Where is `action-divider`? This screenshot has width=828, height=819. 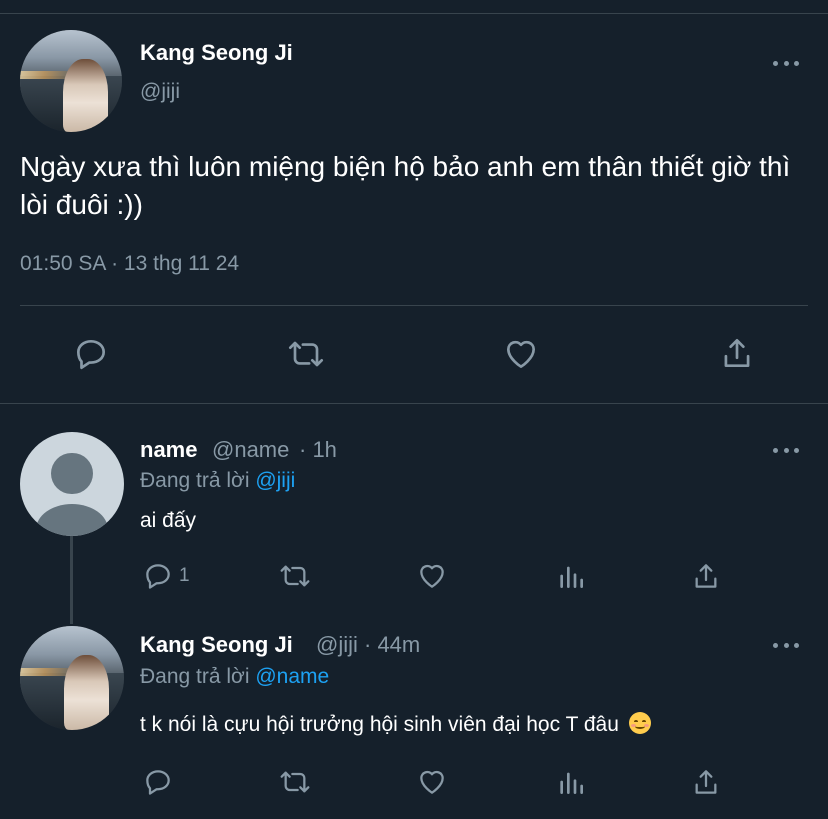
action-divider is located at coordinates (414, 305).